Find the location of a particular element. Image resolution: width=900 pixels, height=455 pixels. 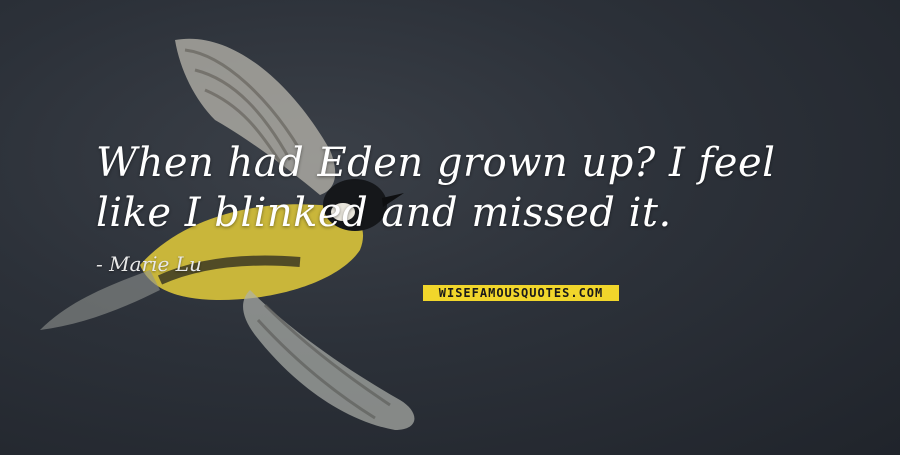

quote-author: - Marie Lu is located at coordinates (149, 264).